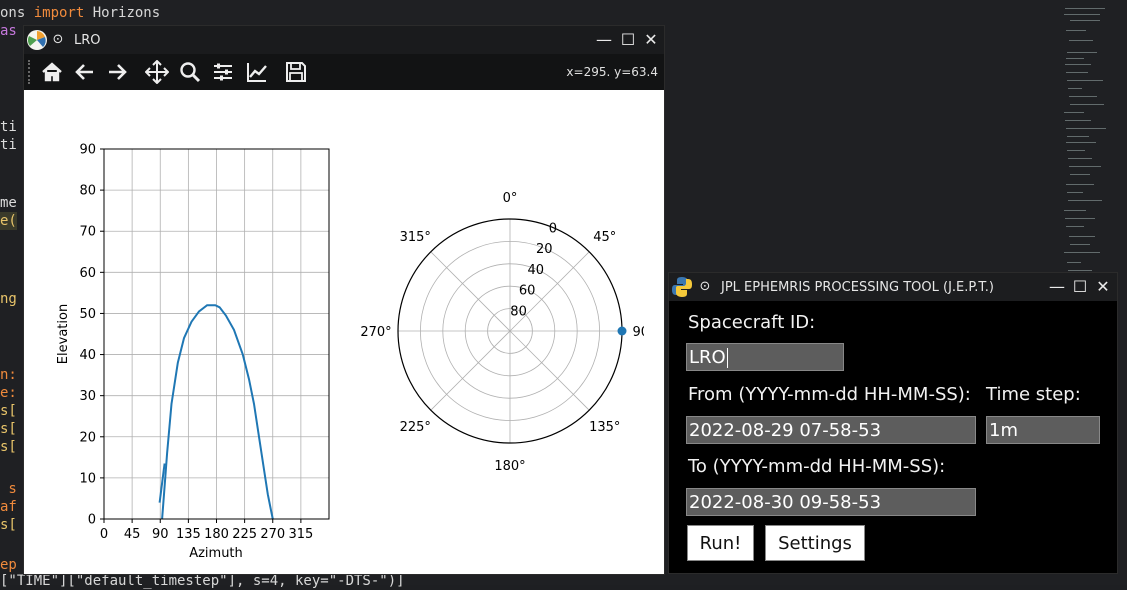 Image resolution: width=1127 pixels, height=590 pixels. Describe the element at coordinates (117, 72) in the screenshot. I see `arrow-right-icon` at that location.